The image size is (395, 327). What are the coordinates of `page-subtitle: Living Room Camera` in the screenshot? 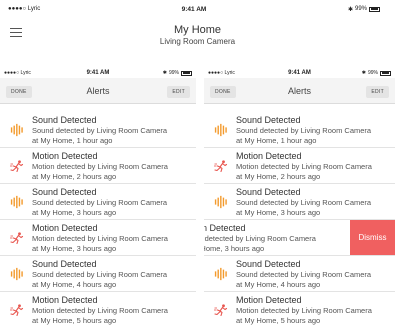 It's located at (197, 41).